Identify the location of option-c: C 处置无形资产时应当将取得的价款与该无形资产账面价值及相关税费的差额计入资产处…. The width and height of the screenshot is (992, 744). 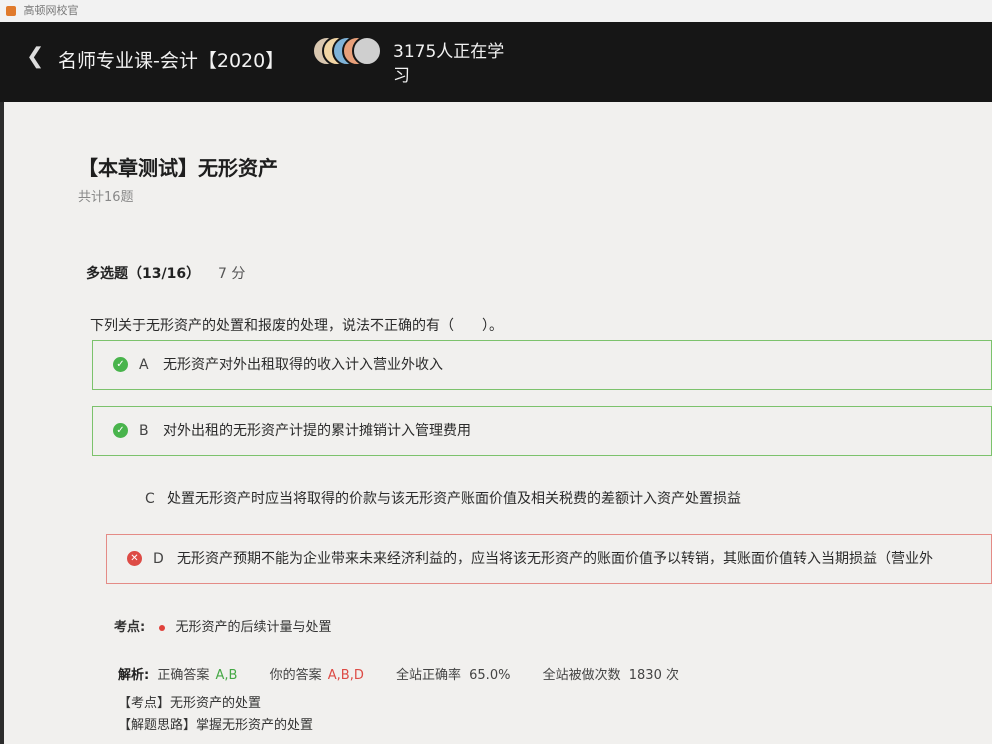
(542, 499).